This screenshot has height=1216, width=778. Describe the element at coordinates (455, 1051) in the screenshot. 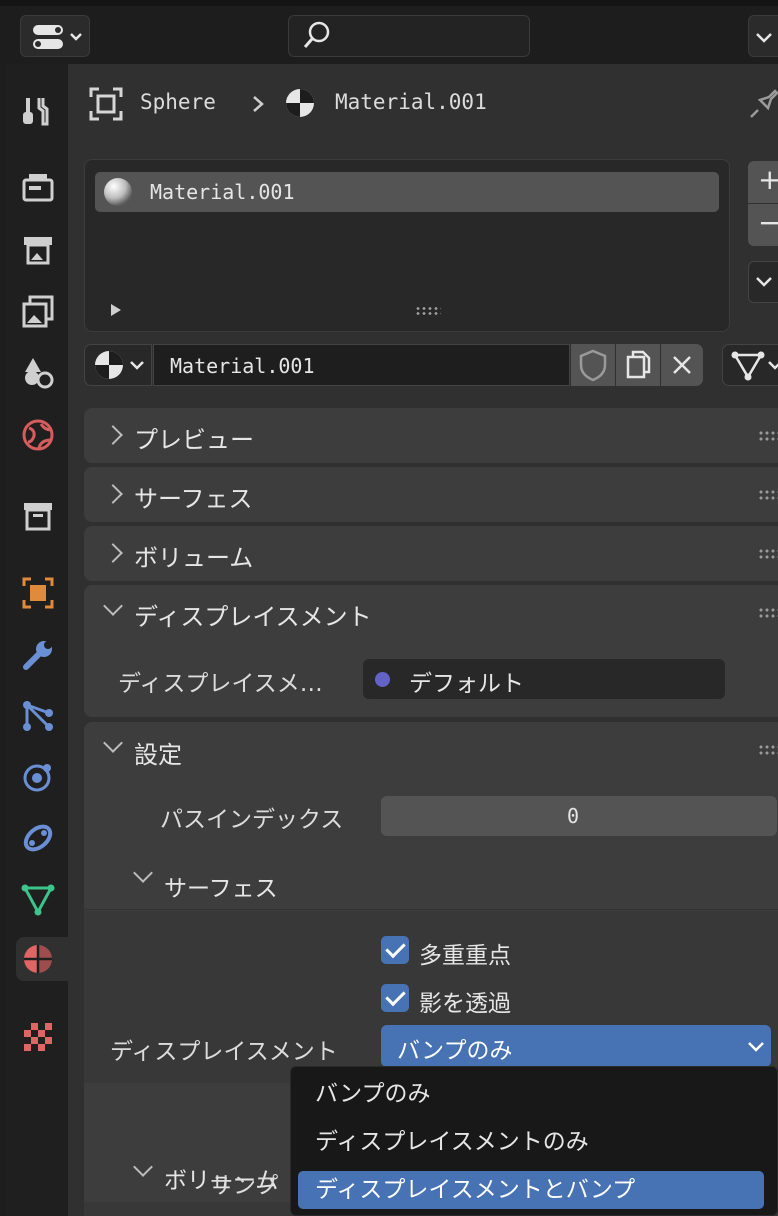

I see `displacement-method-value: バンプのみ` at that location.